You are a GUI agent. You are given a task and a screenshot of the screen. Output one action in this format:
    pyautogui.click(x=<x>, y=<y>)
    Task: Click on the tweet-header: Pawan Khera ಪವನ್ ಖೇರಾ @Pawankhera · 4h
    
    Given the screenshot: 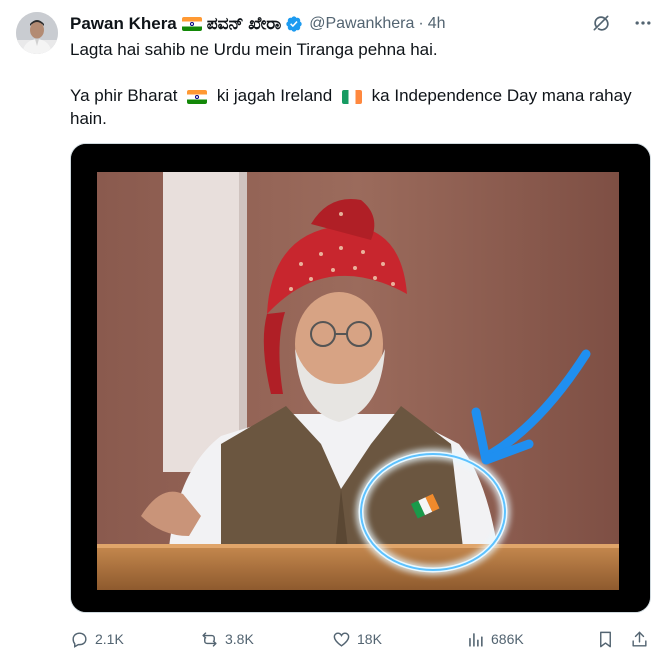 What is the action you would take?
    pyautogui.click(x=362, y=24)
    